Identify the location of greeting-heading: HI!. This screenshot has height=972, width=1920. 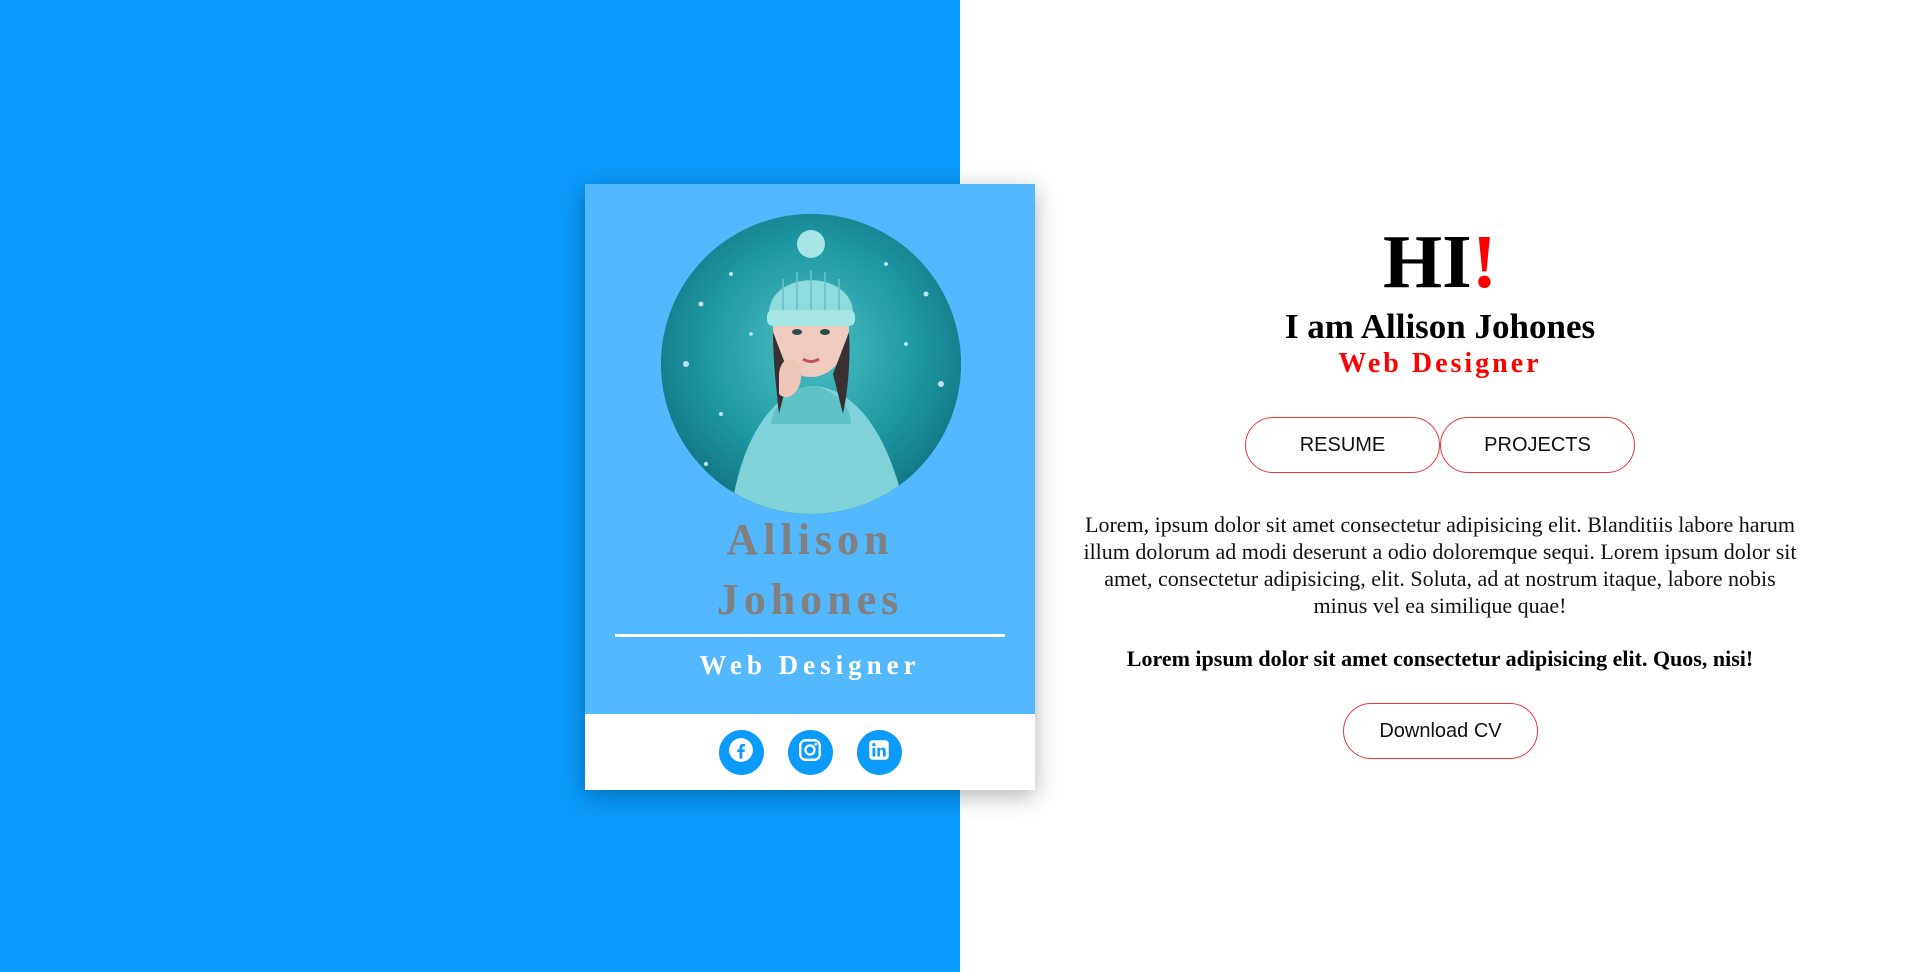
(1440, 262).